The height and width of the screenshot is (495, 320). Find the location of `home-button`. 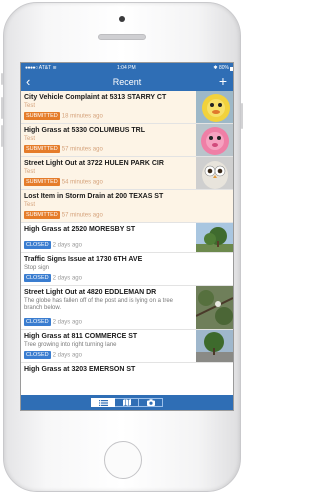

home-button is located at coordinates (123, 460).